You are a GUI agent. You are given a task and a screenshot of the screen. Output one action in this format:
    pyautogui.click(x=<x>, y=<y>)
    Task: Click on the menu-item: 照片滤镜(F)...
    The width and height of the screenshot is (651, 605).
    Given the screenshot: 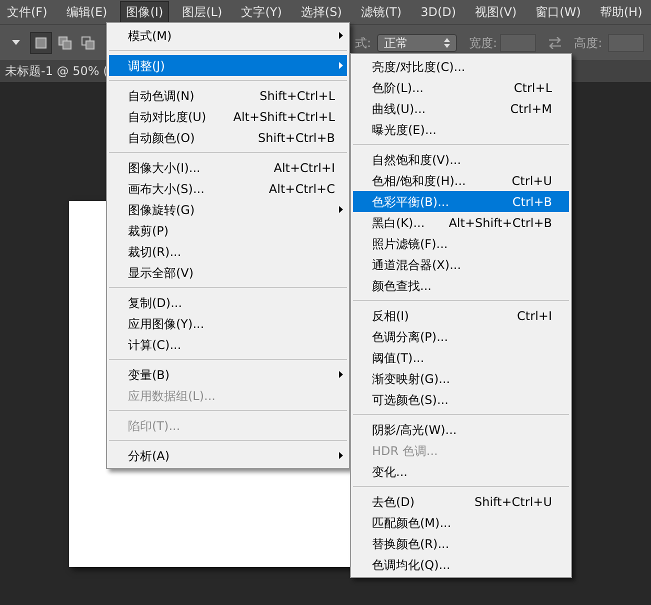 What is the action you would take?
    pyautogui.click(x=461, y=243)
    